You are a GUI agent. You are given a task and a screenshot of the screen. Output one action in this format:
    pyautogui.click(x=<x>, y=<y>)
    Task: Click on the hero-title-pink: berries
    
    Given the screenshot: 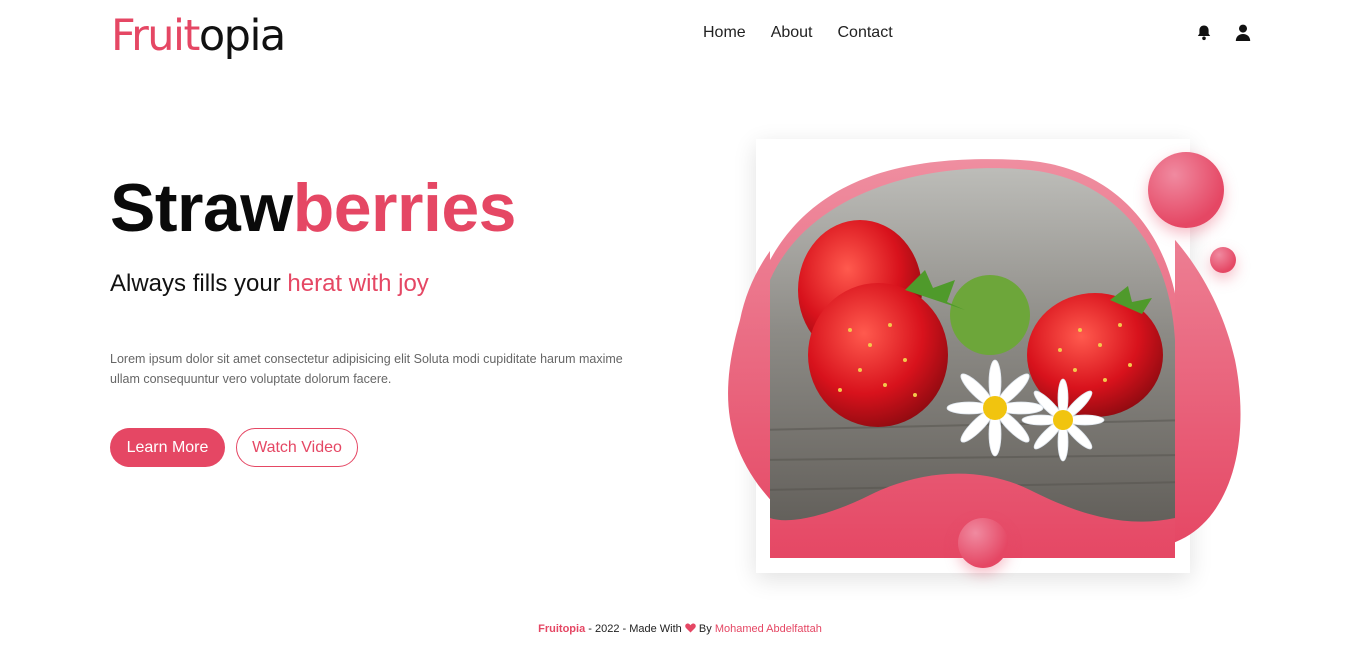 What is the action you would take?
    pyautogui.click(x=404, y=208)
    